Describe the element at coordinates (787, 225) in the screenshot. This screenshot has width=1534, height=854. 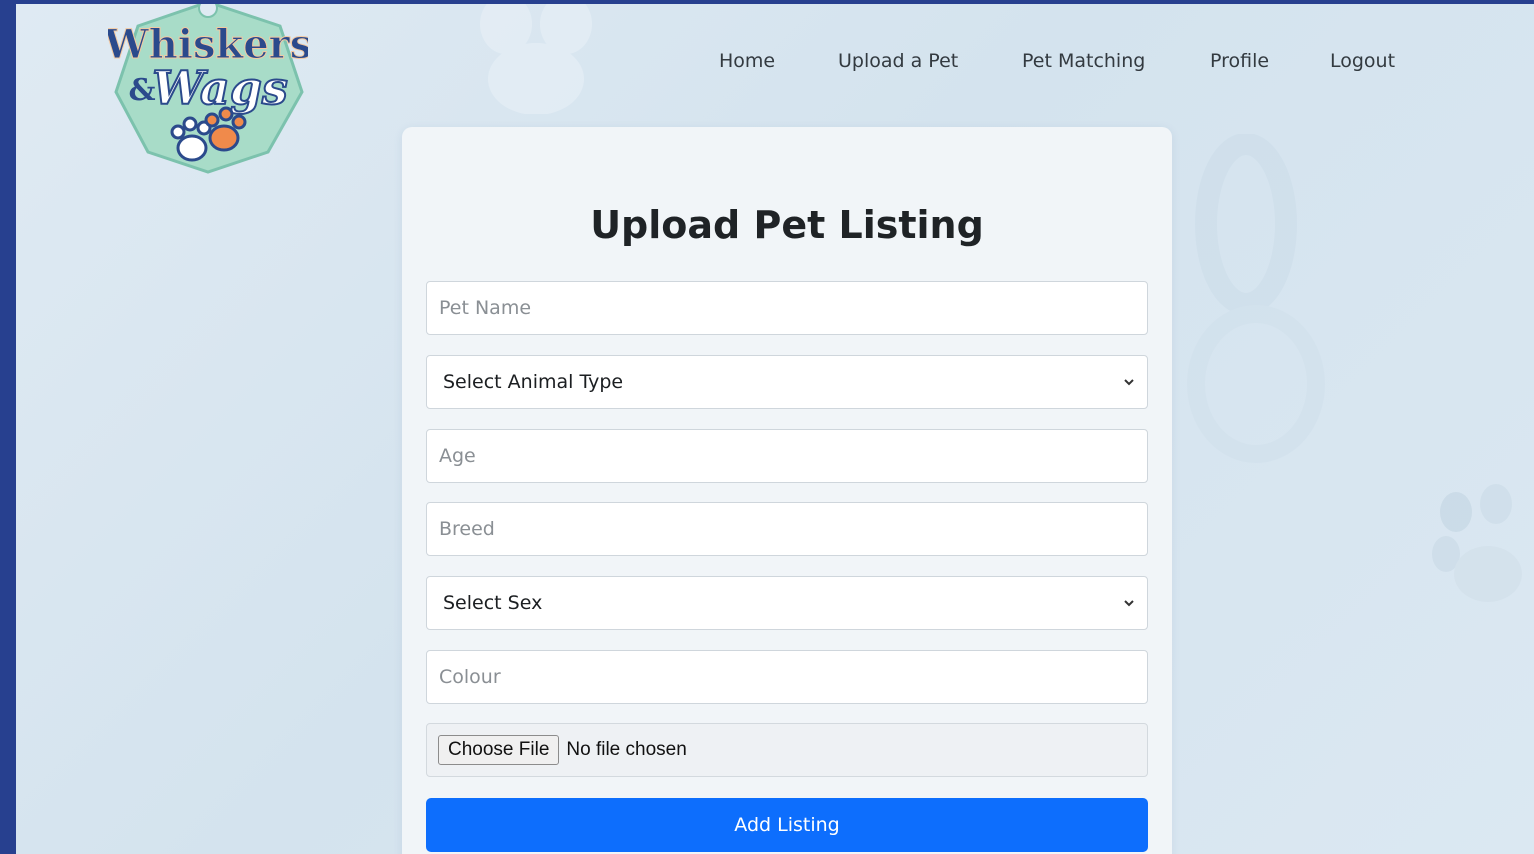
I see `page-title: Upload Pet Listing` at that location.